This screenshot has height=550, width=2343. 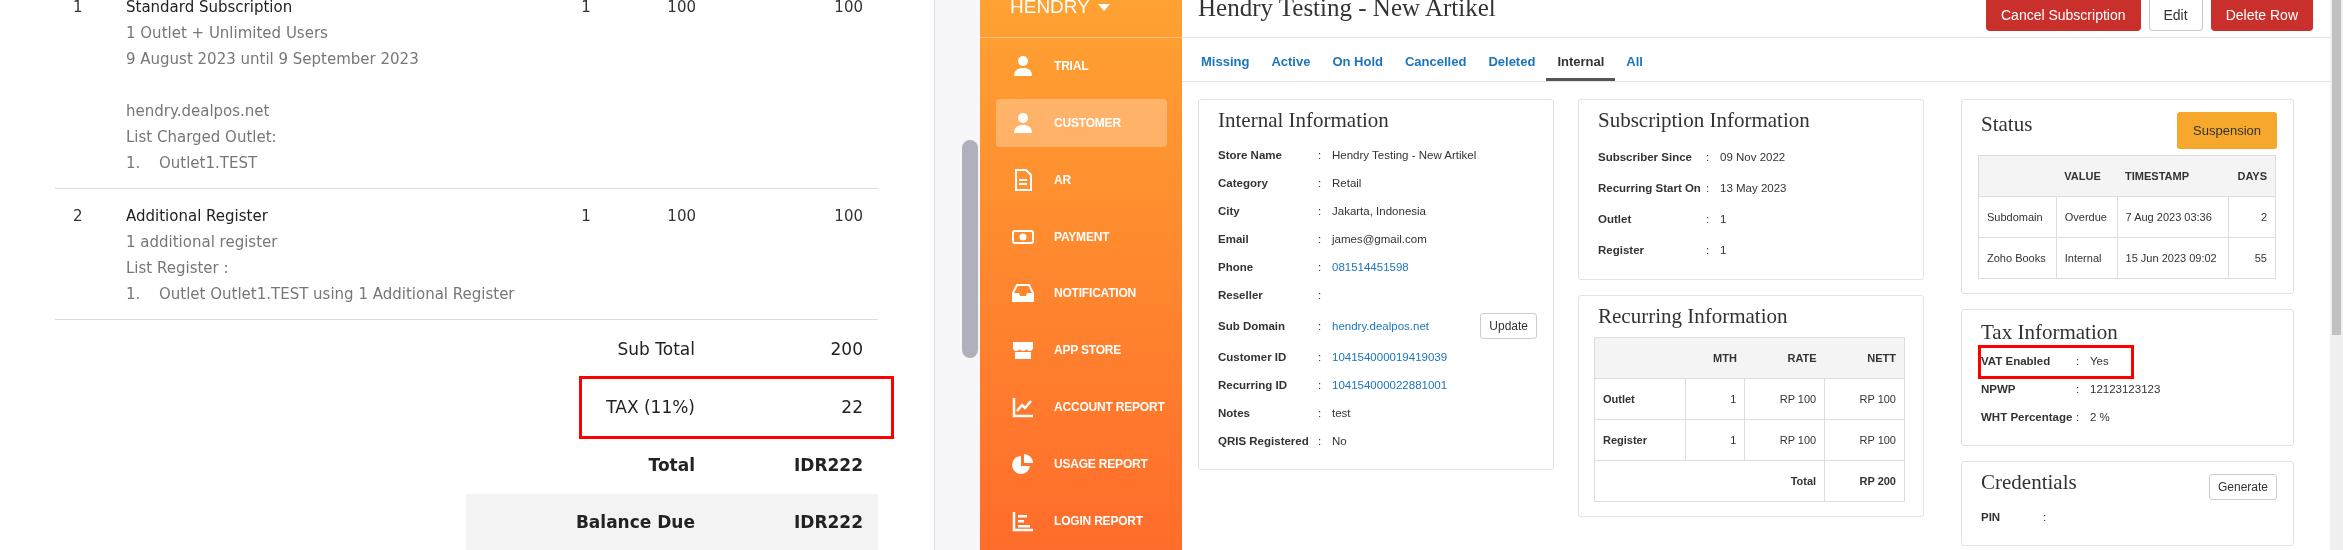 What do you see at coordinates (2261, 15) in the screenshot?
I see `action-button: Delete Row` at bounding box center [2261, 15].